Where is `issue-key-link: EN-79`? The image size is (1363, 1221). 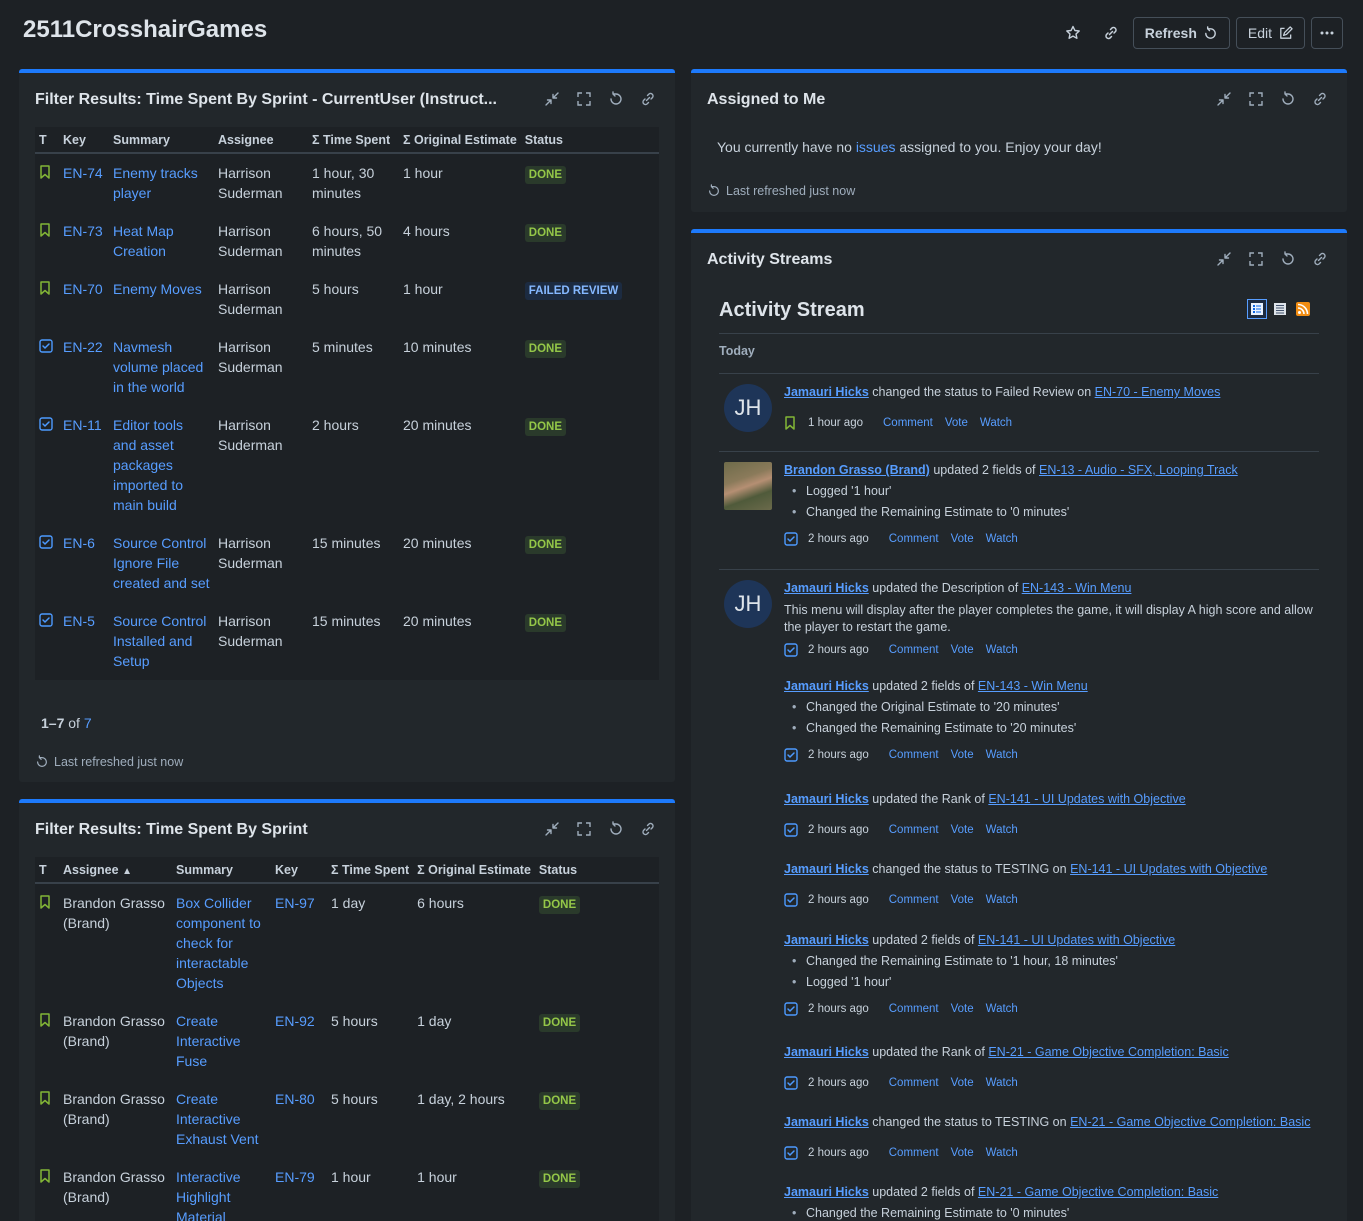 issue-key-link: EN-79 is located at coordinates (295, 1177).